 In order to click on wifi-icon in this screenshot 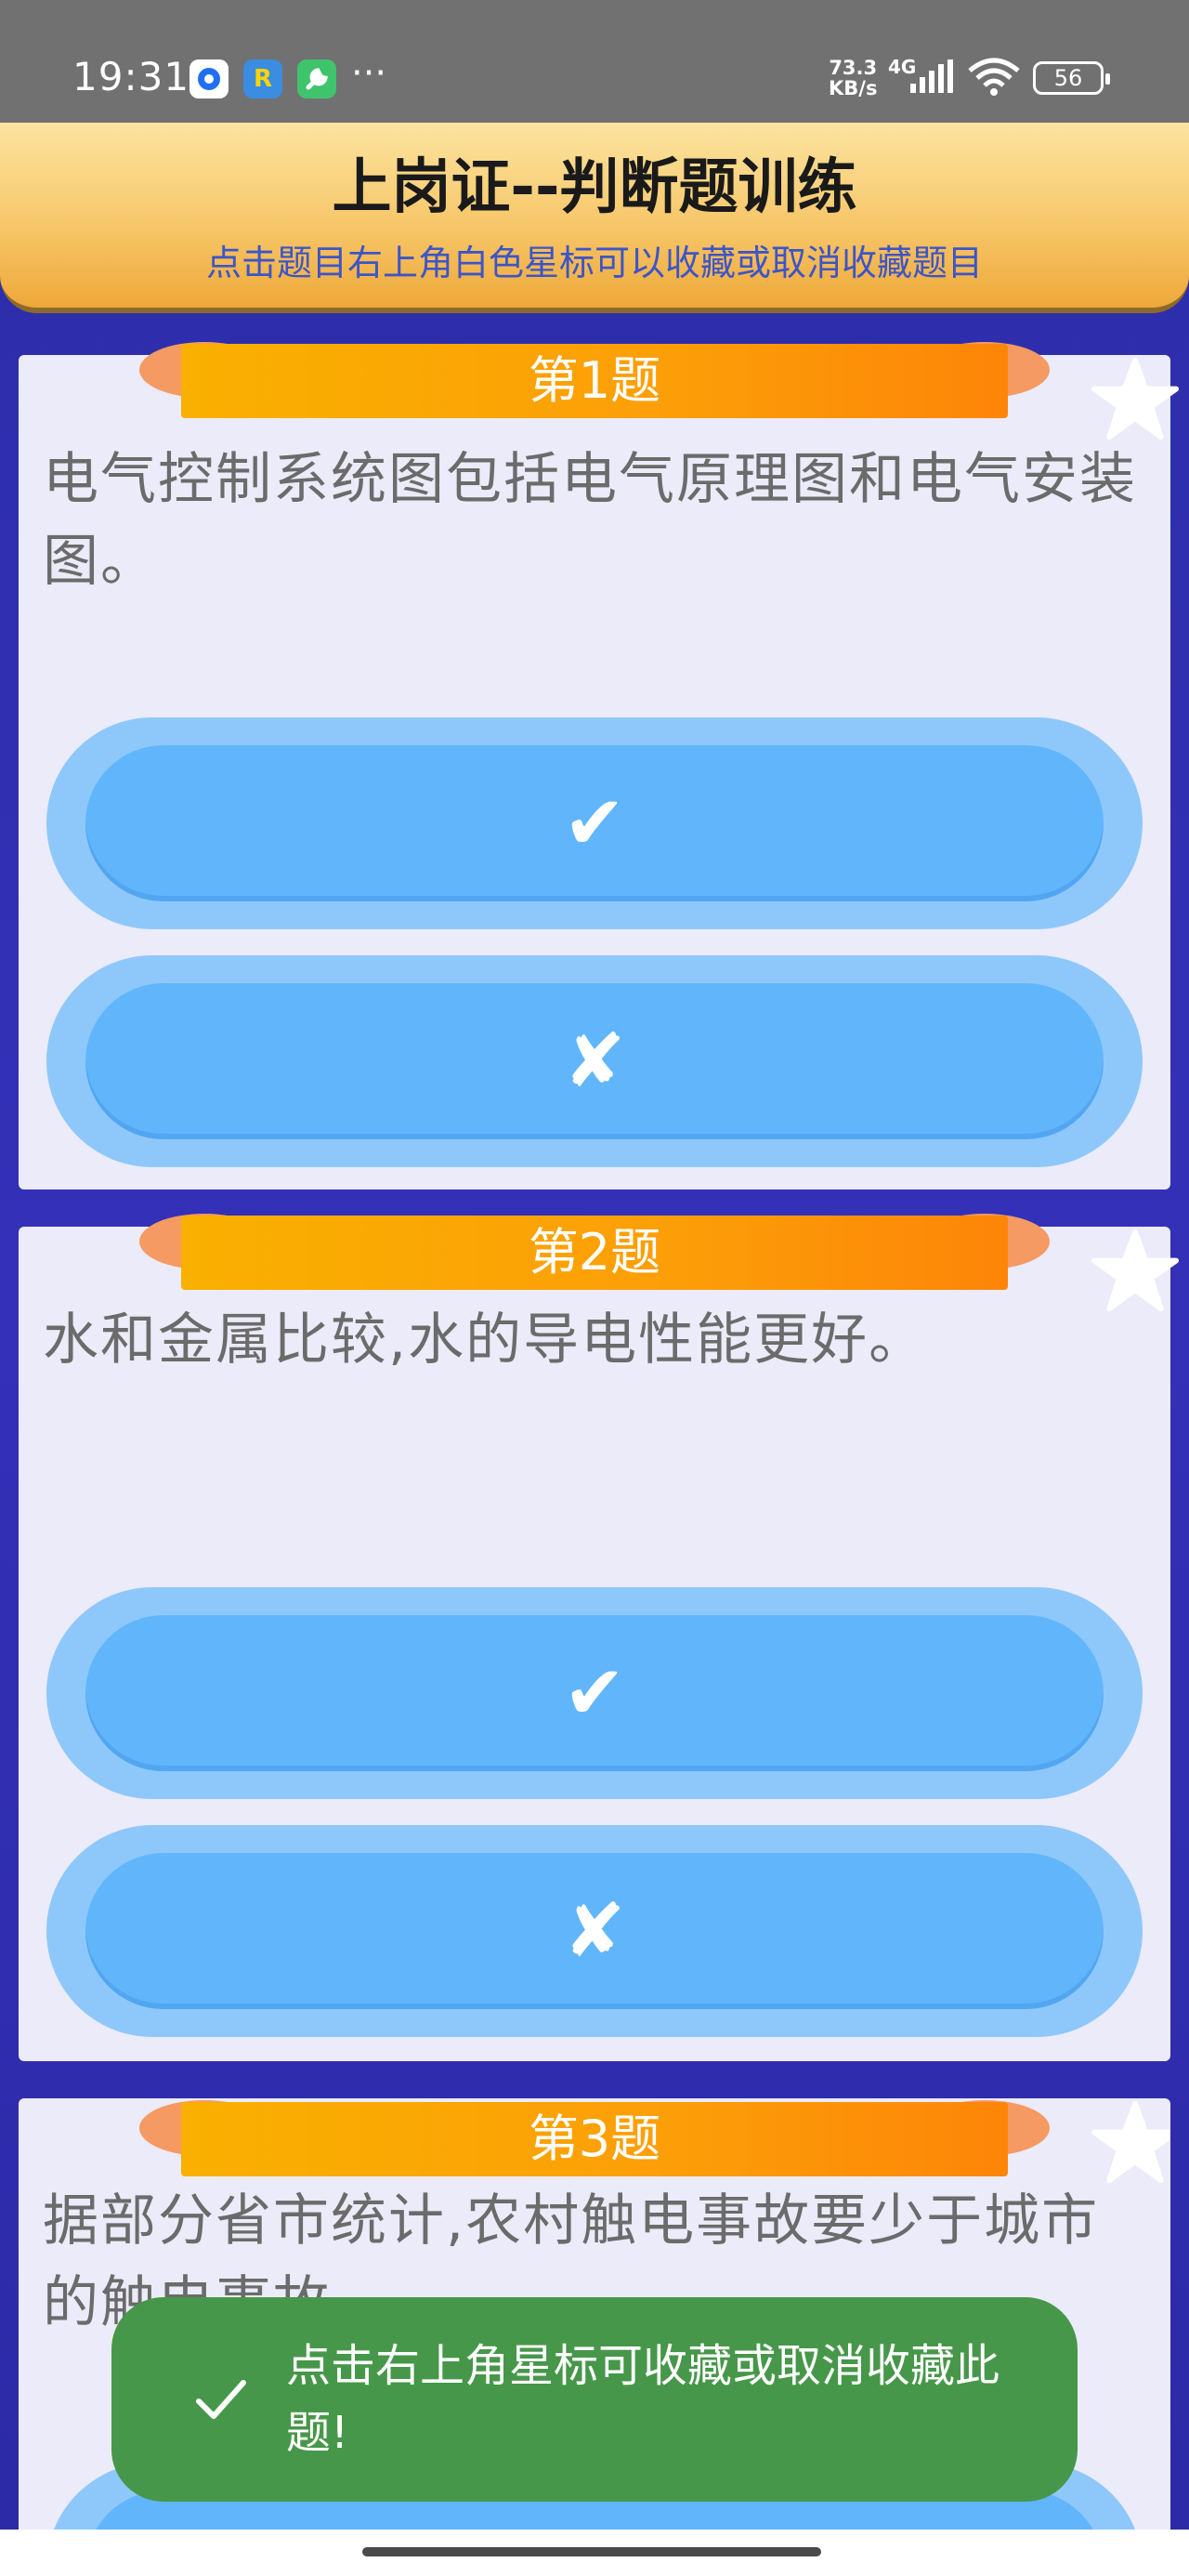, I will do `click(994, 79)`.